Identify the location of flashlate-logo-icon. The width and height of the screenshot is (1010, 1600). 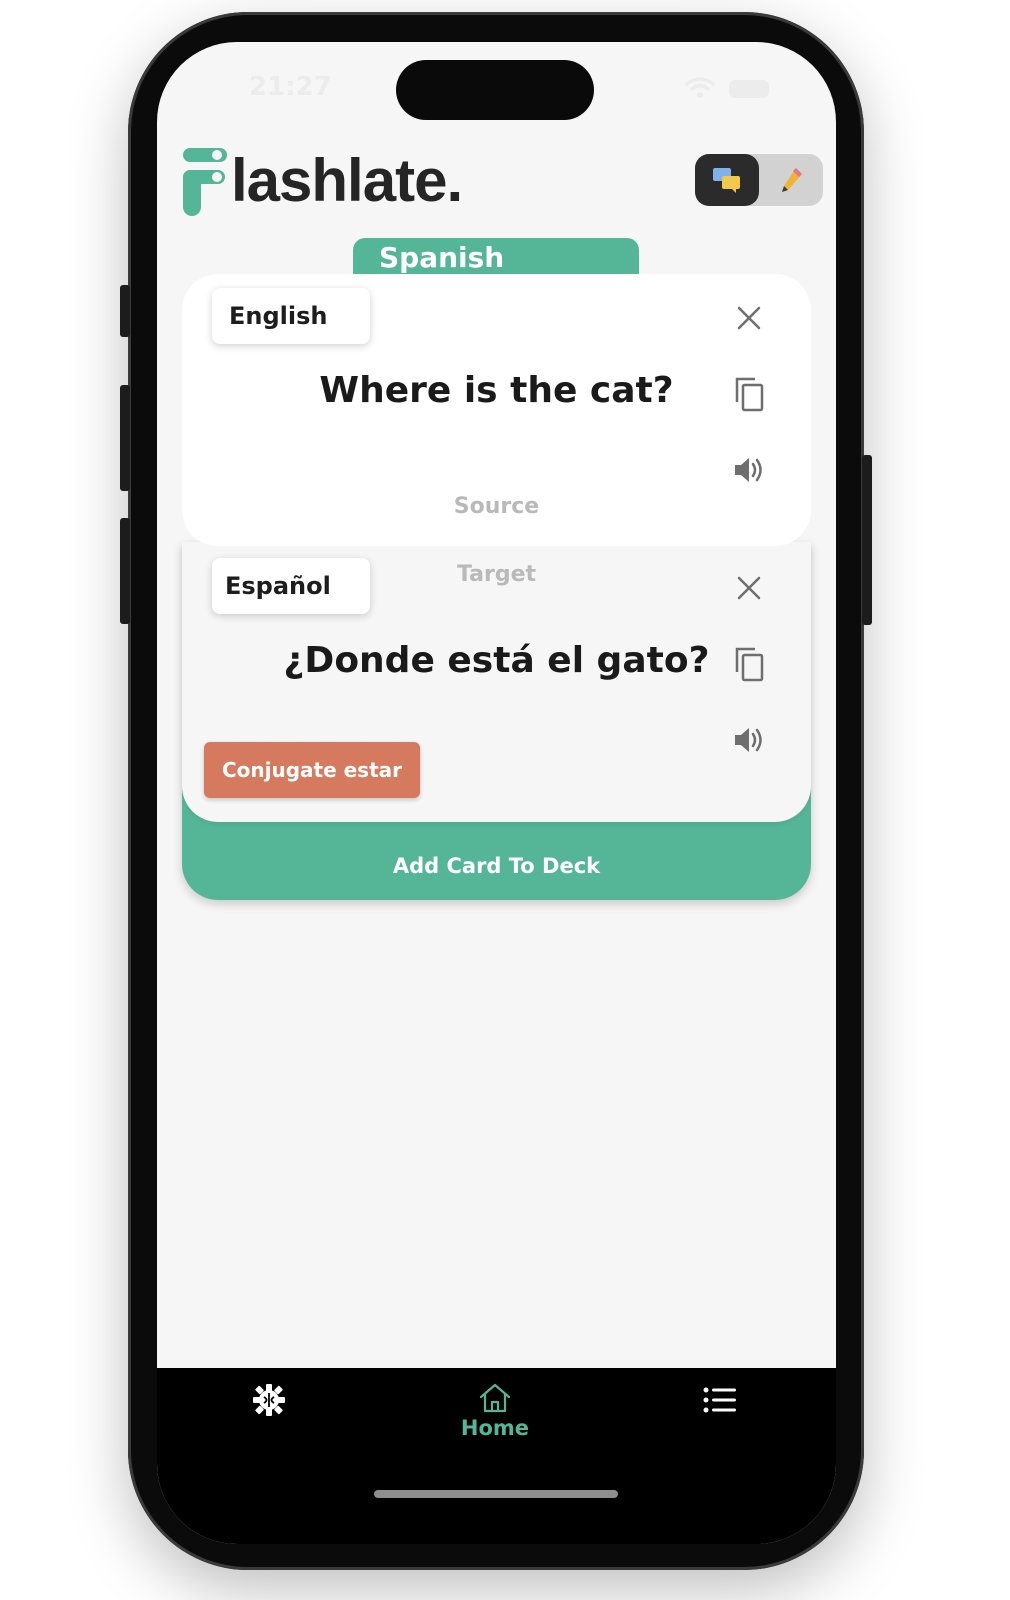
(205, 182).